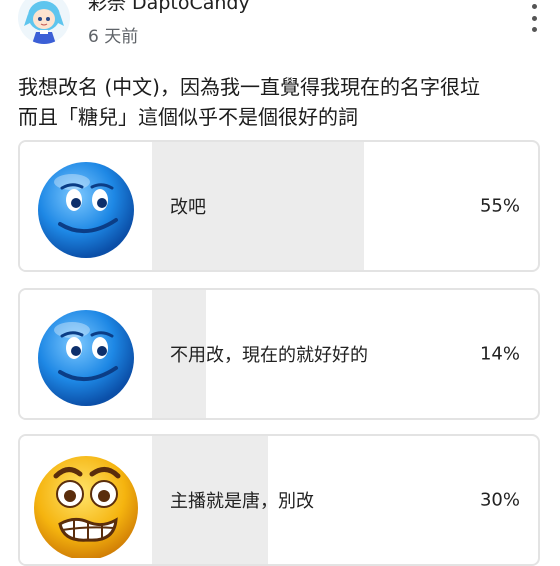 The width and height of the screenshot is (560, 566). What do you see at coordinates (269, 355) in the screenshot?
I see `option-label: 不用改，現在的就好好的` at bounding box center [269, 355].